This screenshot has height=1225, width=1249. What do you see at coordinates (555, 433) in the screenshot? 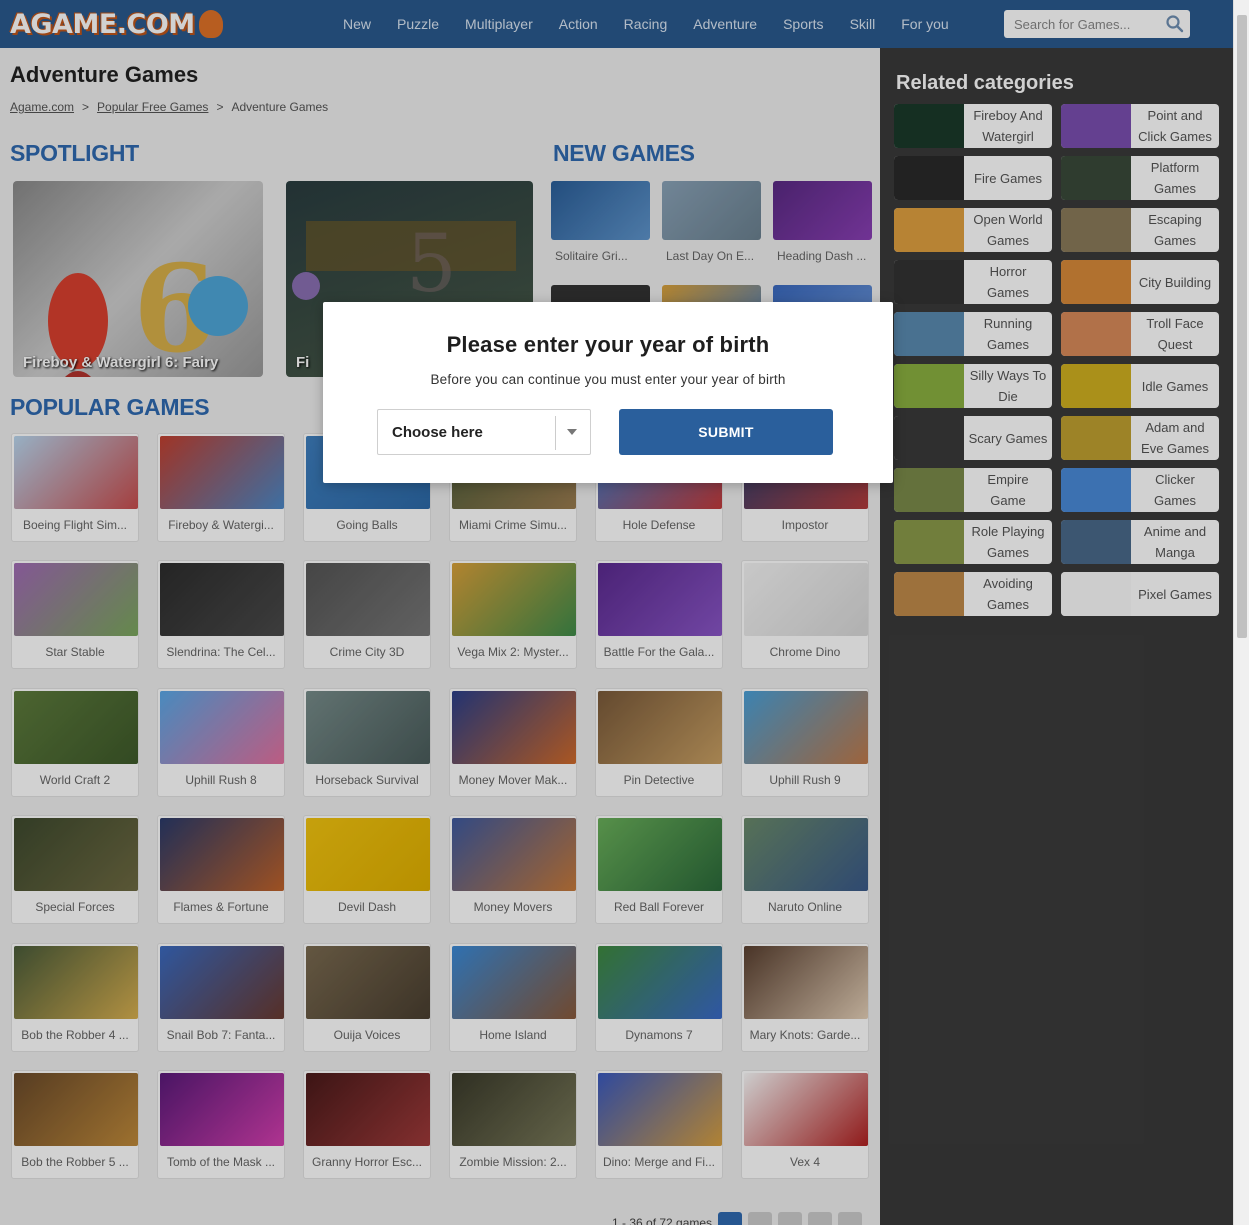
I see `select-divider` at bounding box center [555, 433].